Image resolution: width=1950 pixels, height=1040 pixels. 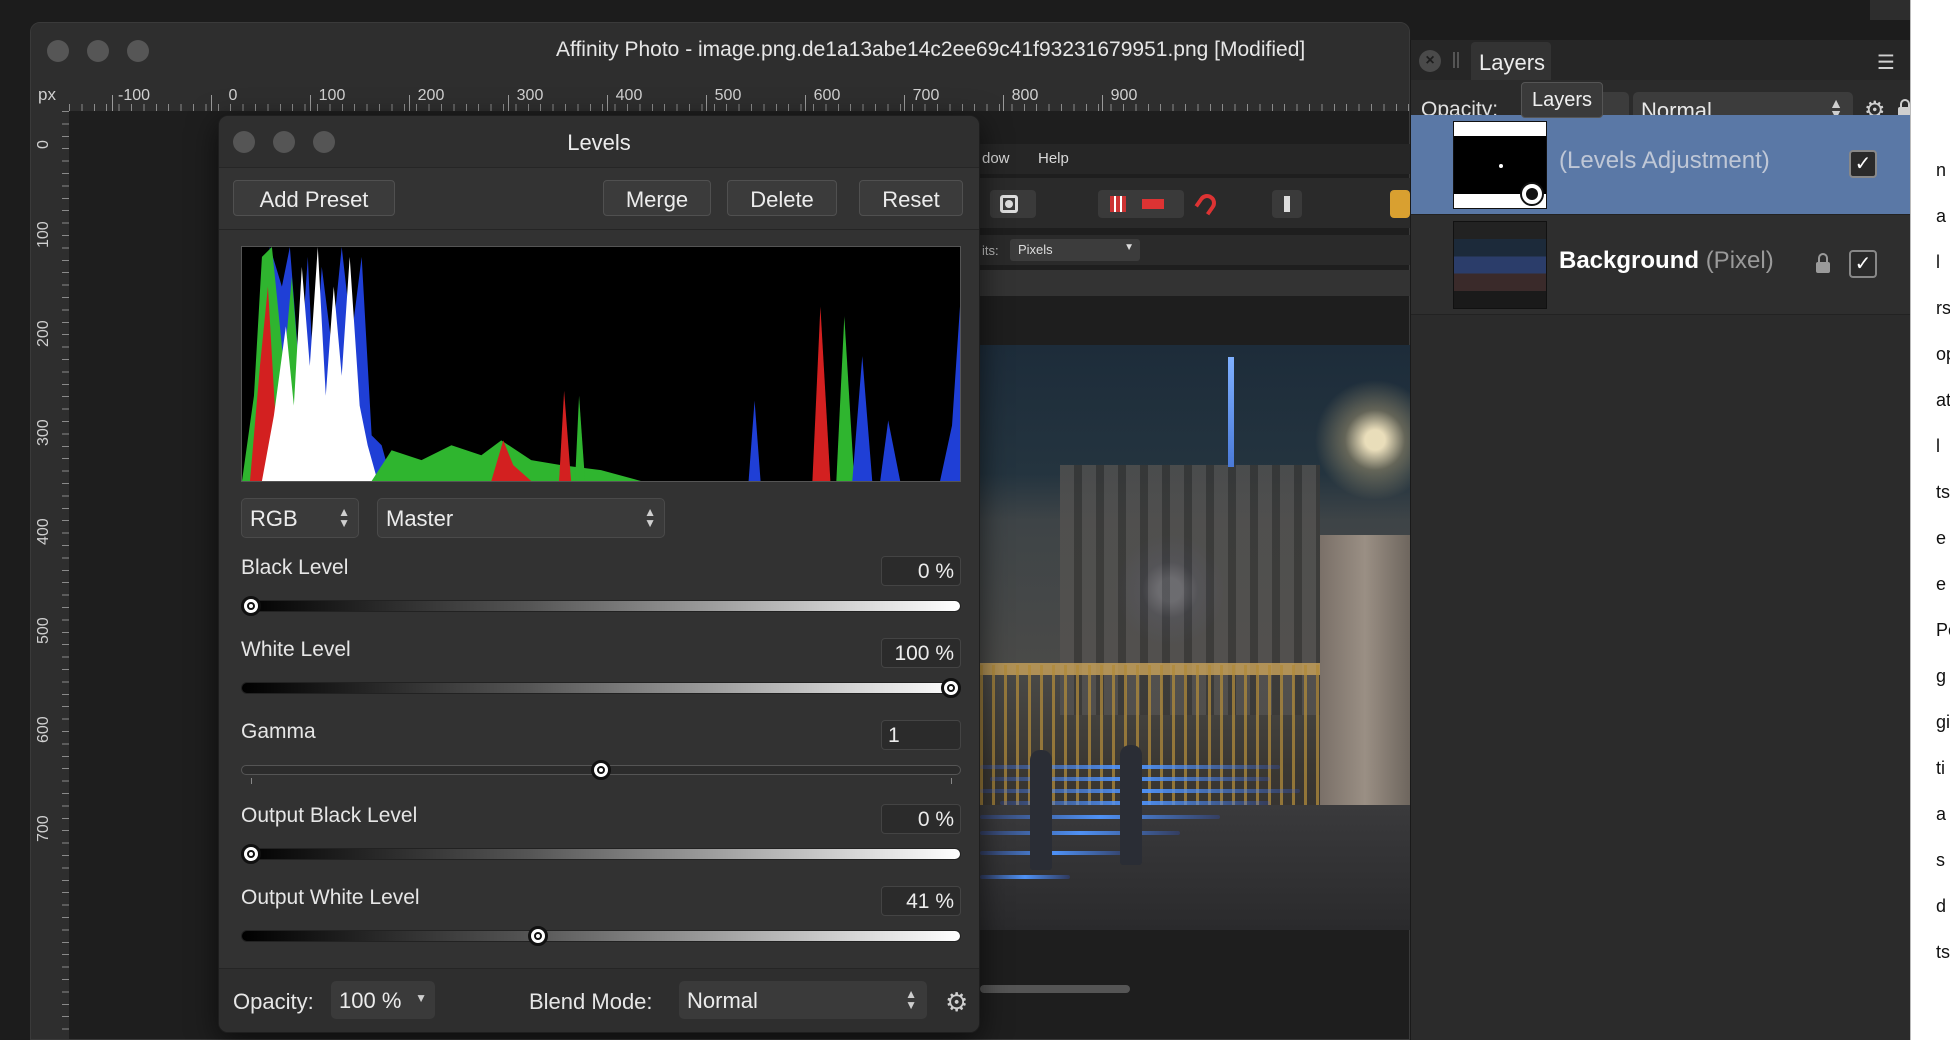 What do you see at coordinates (921, 653) in the screenshot?
I see `slider-value-field: 100 %` at bounding box center [921, 653].